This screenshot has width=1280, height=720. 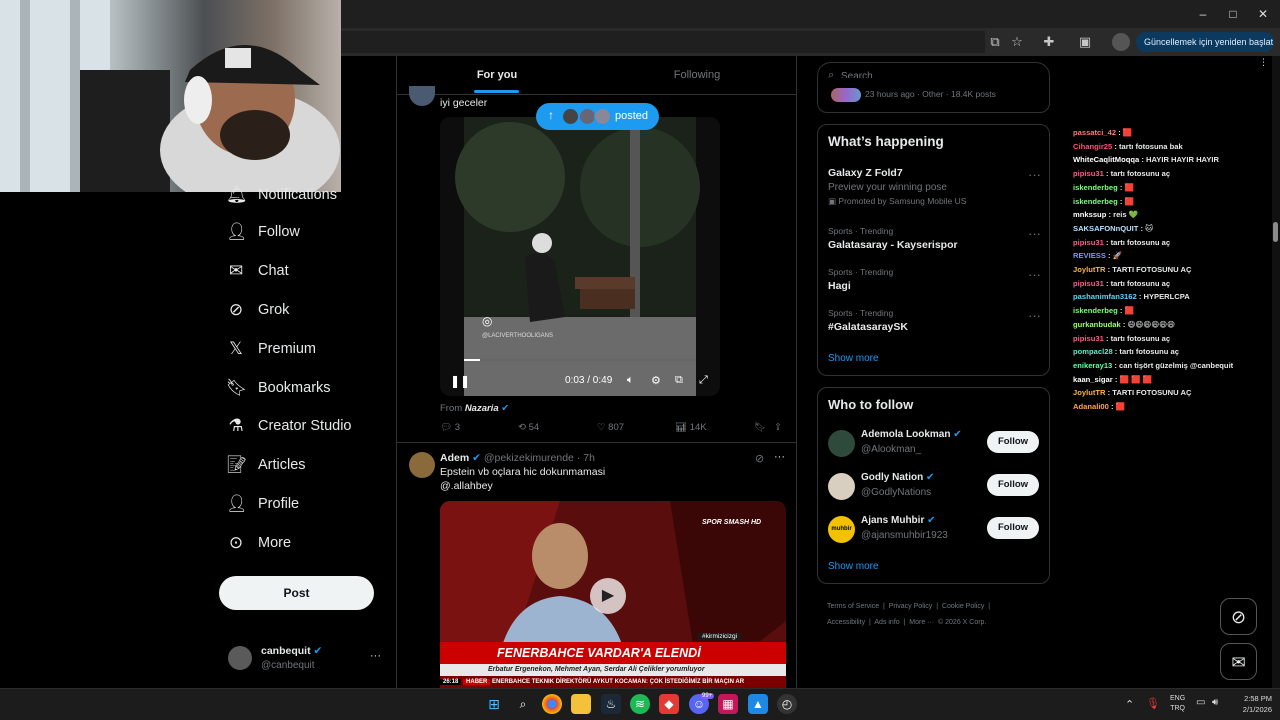 What do you see at coordinates (935, 445) in the screenshot?
I see `follow-suggestion: Ademola Lookman ✔ @Alookman_ Follow` at bounding box center [935, 445].